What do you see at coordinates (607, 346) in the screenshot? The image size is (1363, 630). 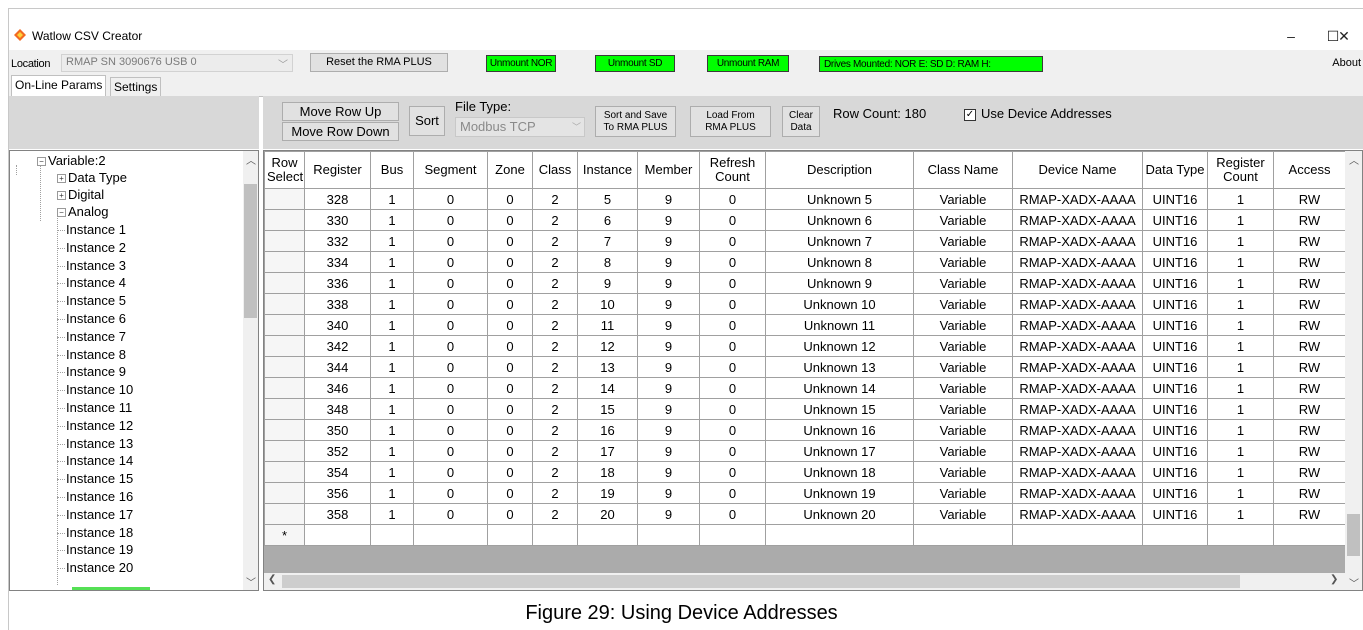 I see `table-cell: 12` at bounding box center [607, 346].